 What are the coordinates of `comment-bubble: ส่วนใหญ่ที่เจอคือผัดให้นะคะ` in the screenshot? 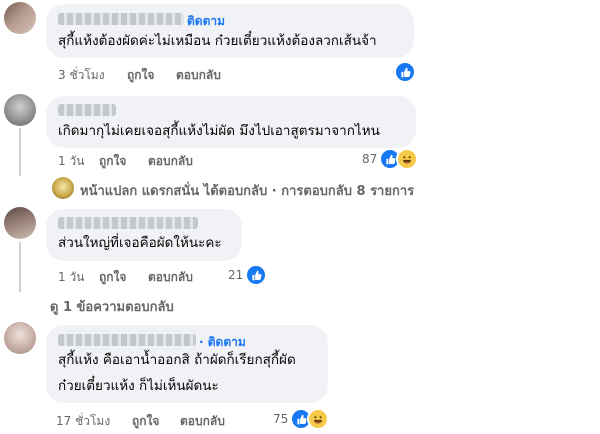 It's located at (144, 235).